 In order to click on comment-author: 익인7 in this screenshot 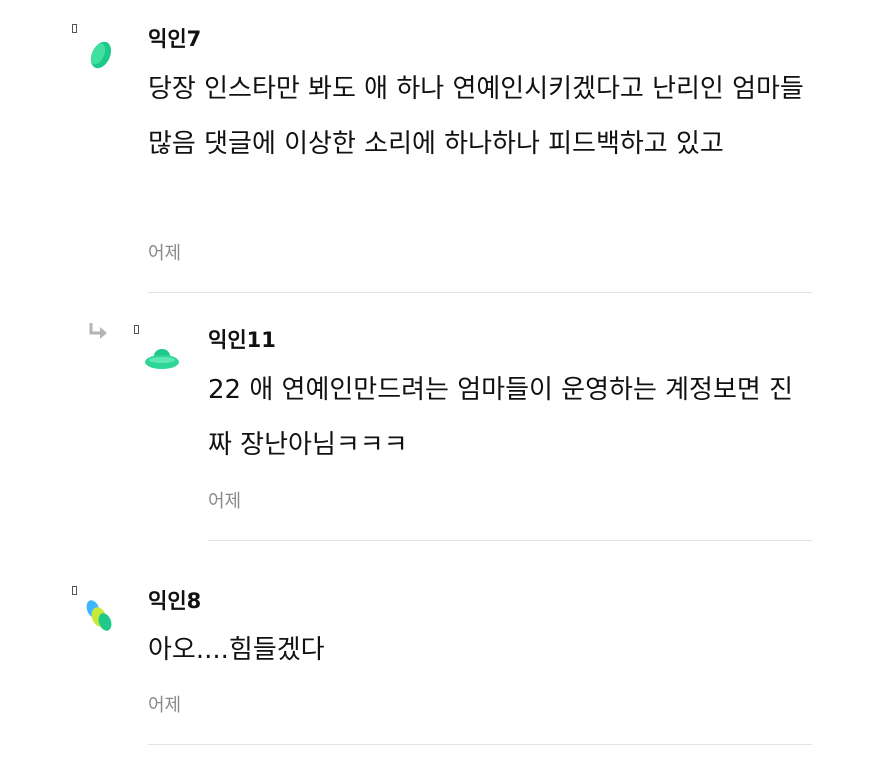, I will do `click(174, 39)`.